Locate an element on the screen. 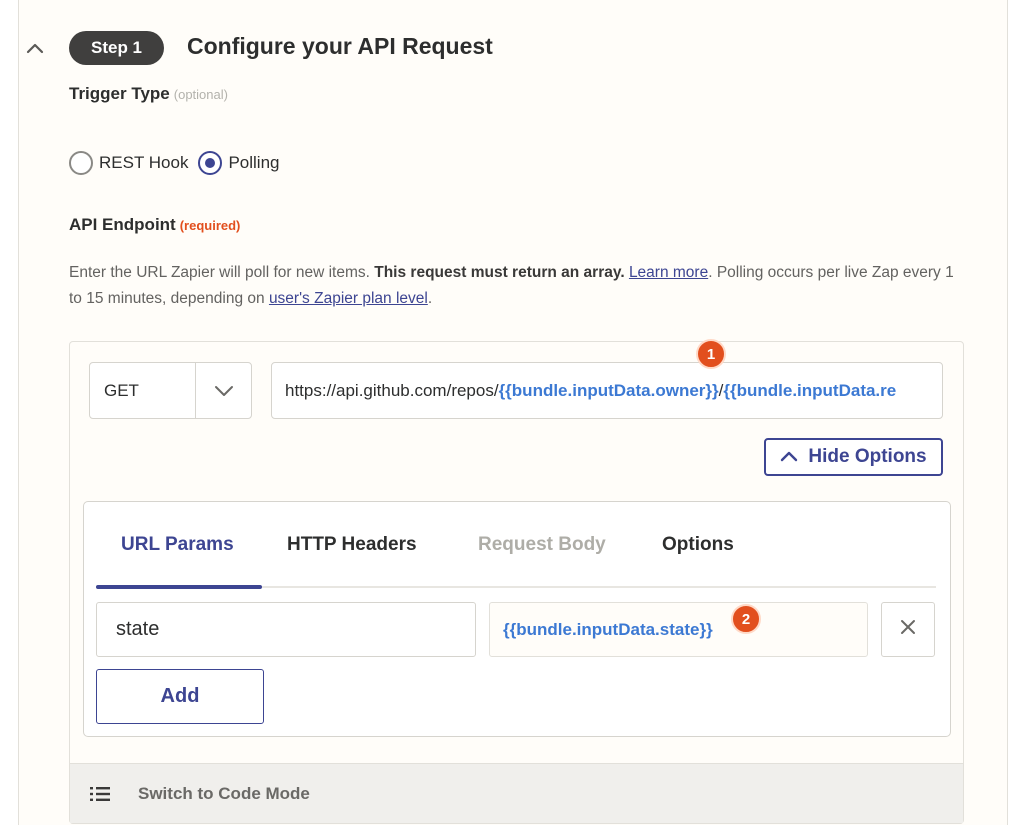 The width and height of the screenshot is (1010, 825). desc-text-3: . is located at coordinates (430, 298).